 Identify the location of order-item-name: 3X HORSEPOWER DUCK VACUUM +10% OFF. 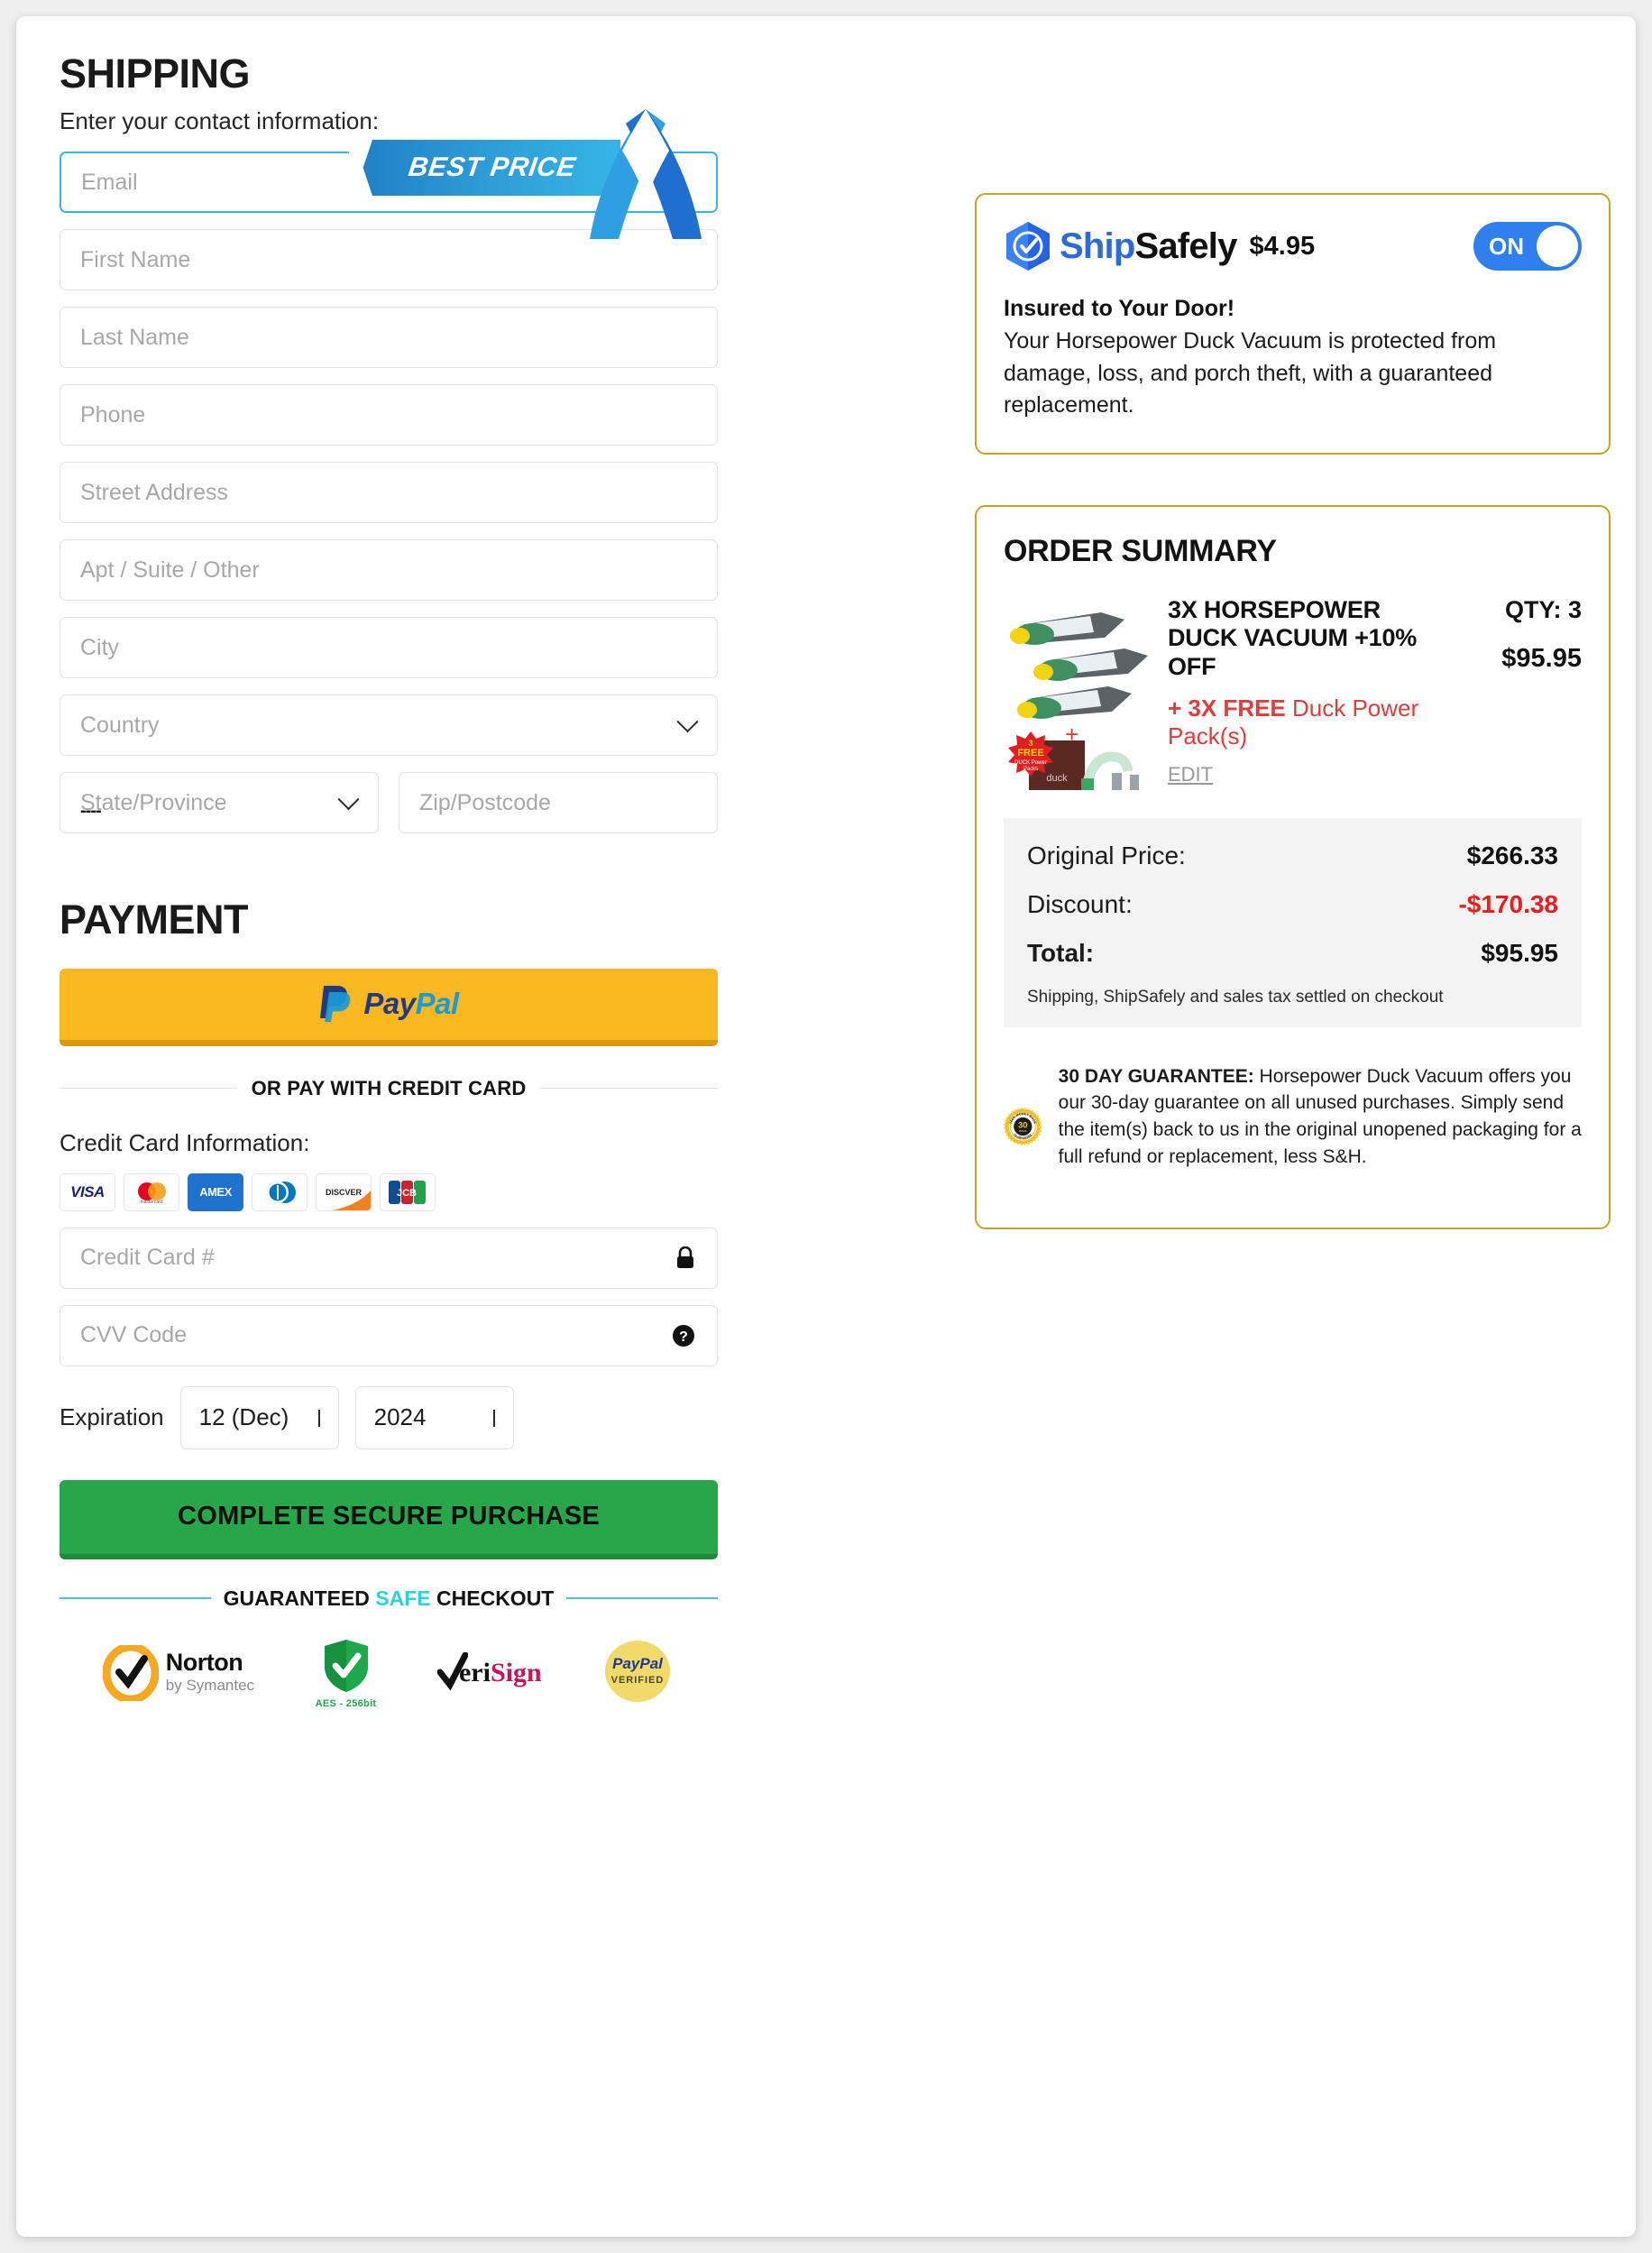
(1293, 638).